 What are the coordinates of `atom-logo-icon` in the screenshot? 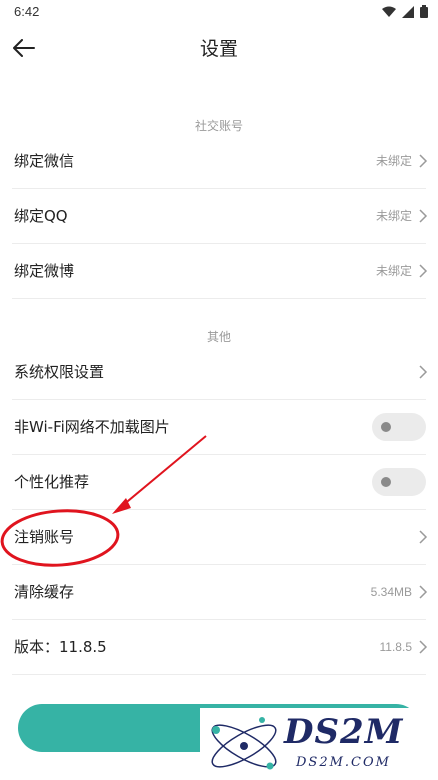 It's located at (244, 743).